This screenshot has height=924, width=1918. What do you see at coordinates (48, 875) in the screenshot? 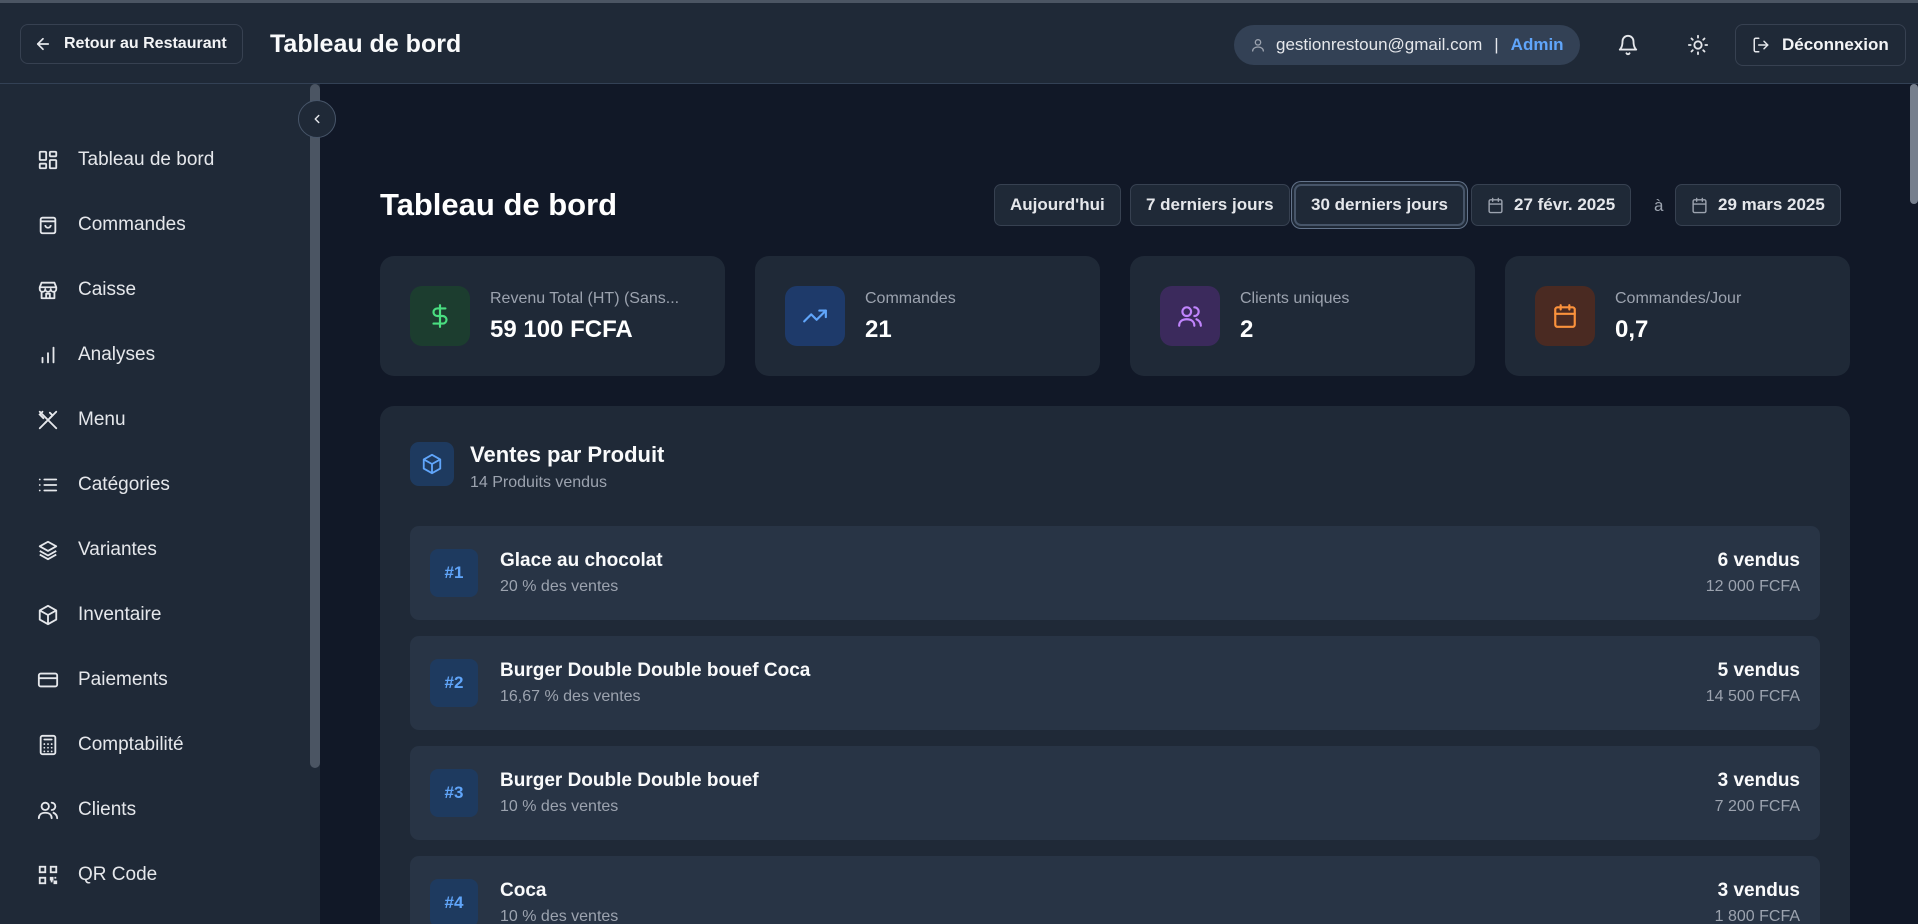
I see `qr-code-icon` at bounding box center [48, 875].